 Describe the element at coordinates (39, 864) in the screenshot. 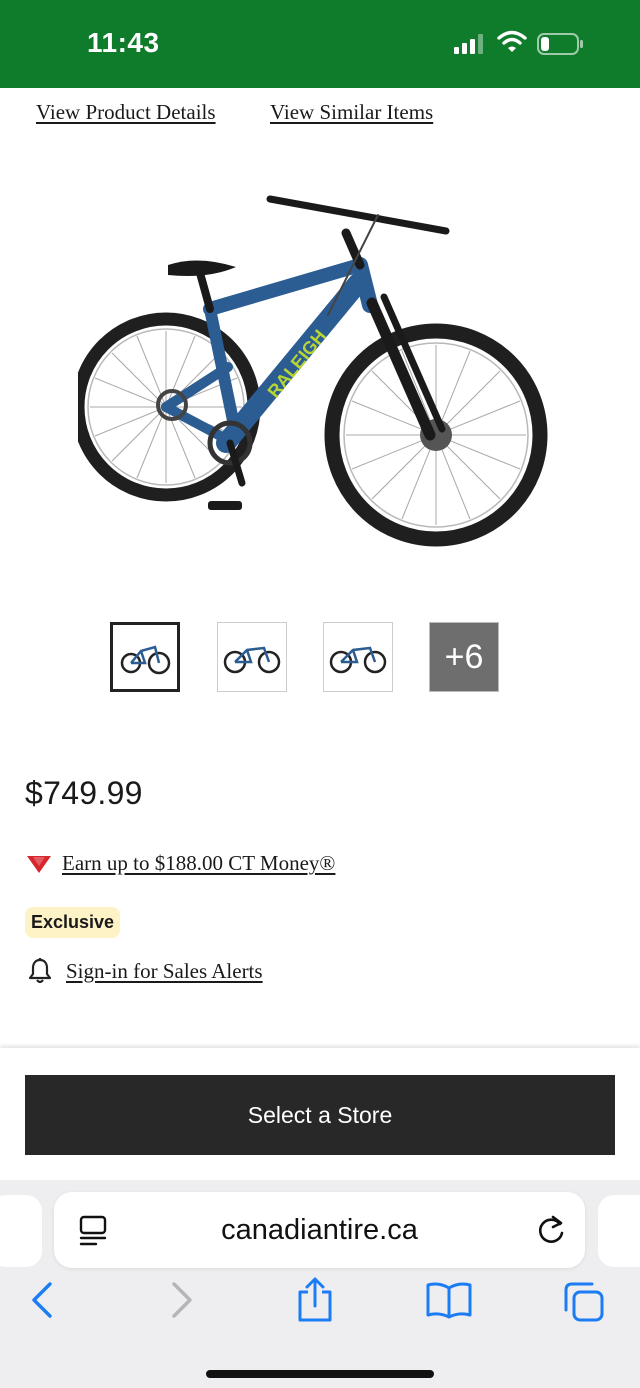

I see `ct-triangle-icon` at that location.